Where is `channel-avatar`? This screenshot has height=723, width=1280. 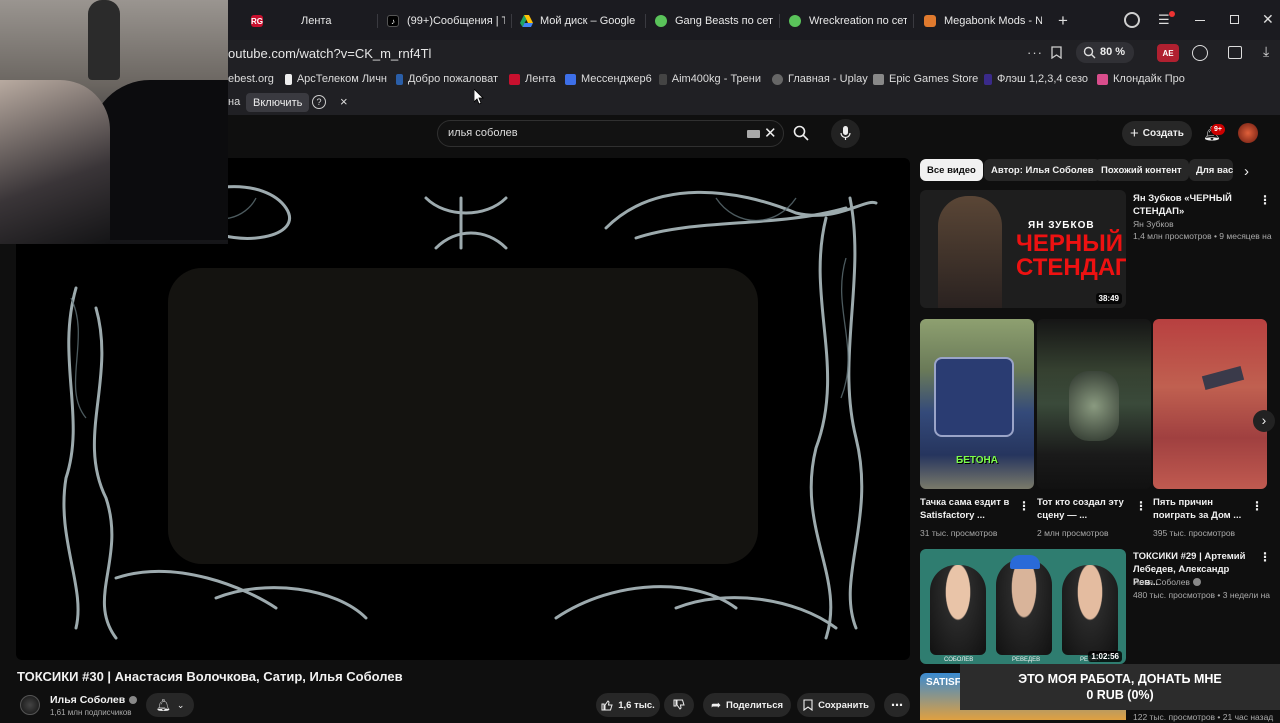 channel-avatar is located at coordinates (30, 705).